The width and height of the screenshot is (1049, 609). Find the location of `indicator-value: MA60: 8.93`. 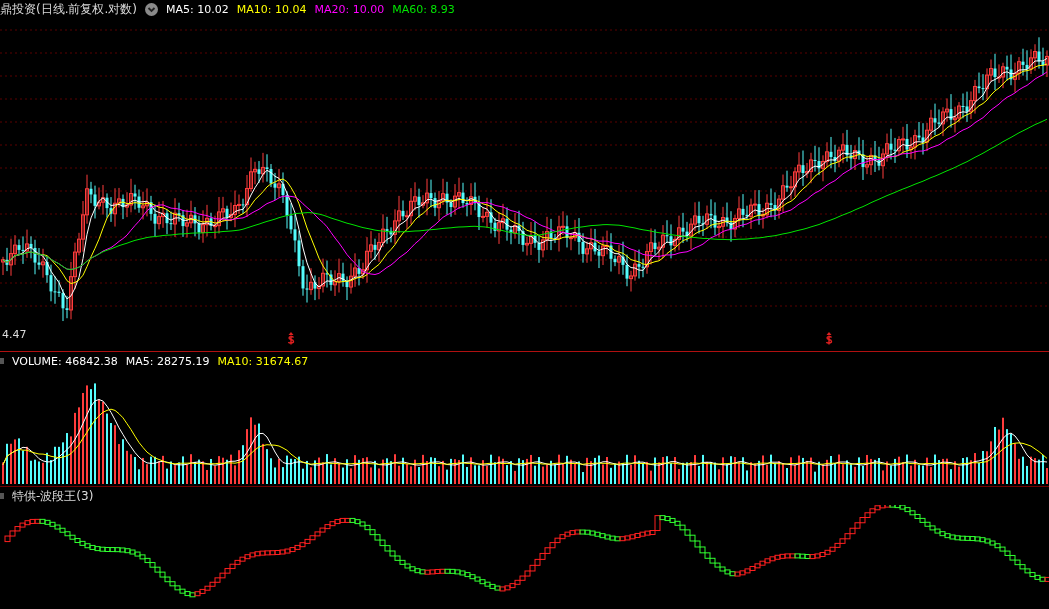

indicator-value: MA60: 8.93 is located at coordinates (423, 9).